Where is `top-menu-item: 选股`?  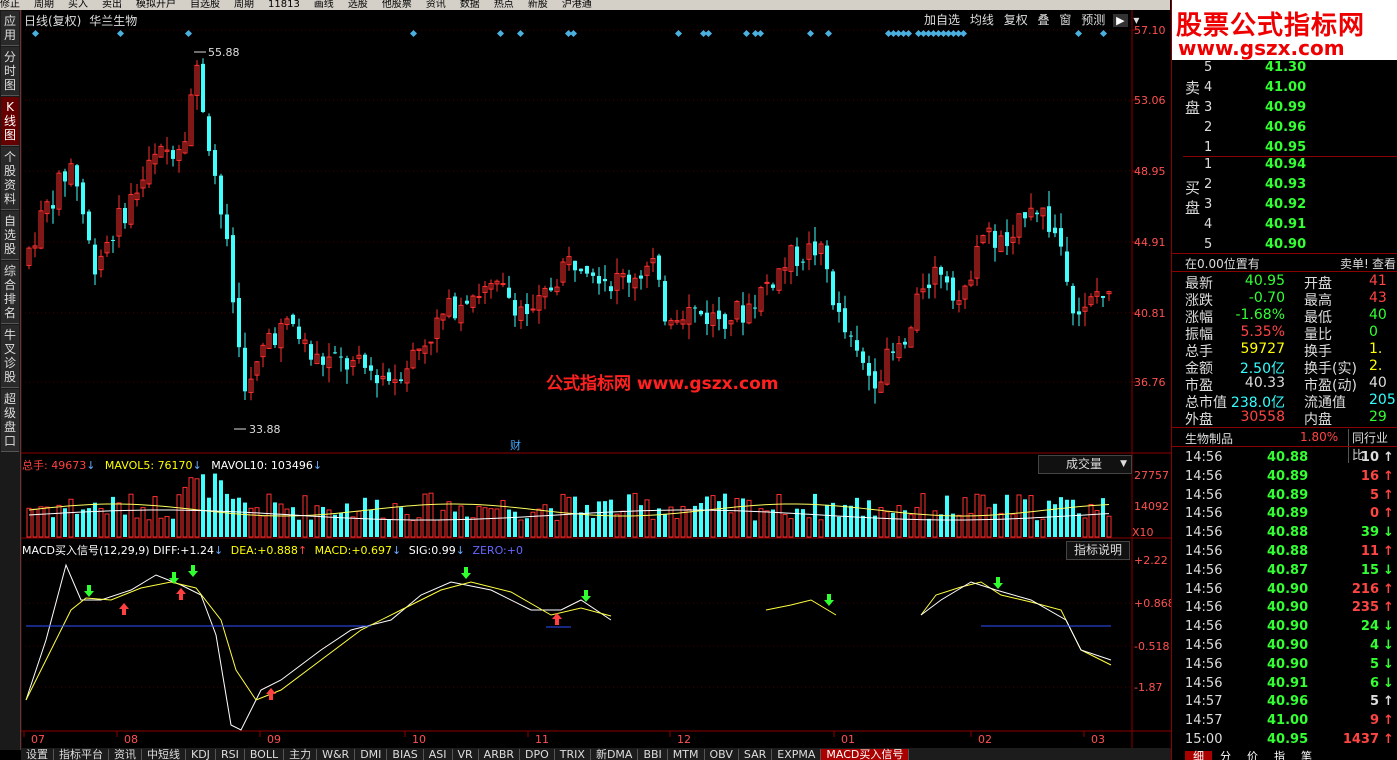 top-menu-item: 选股 is located at coordinates (358, 5).